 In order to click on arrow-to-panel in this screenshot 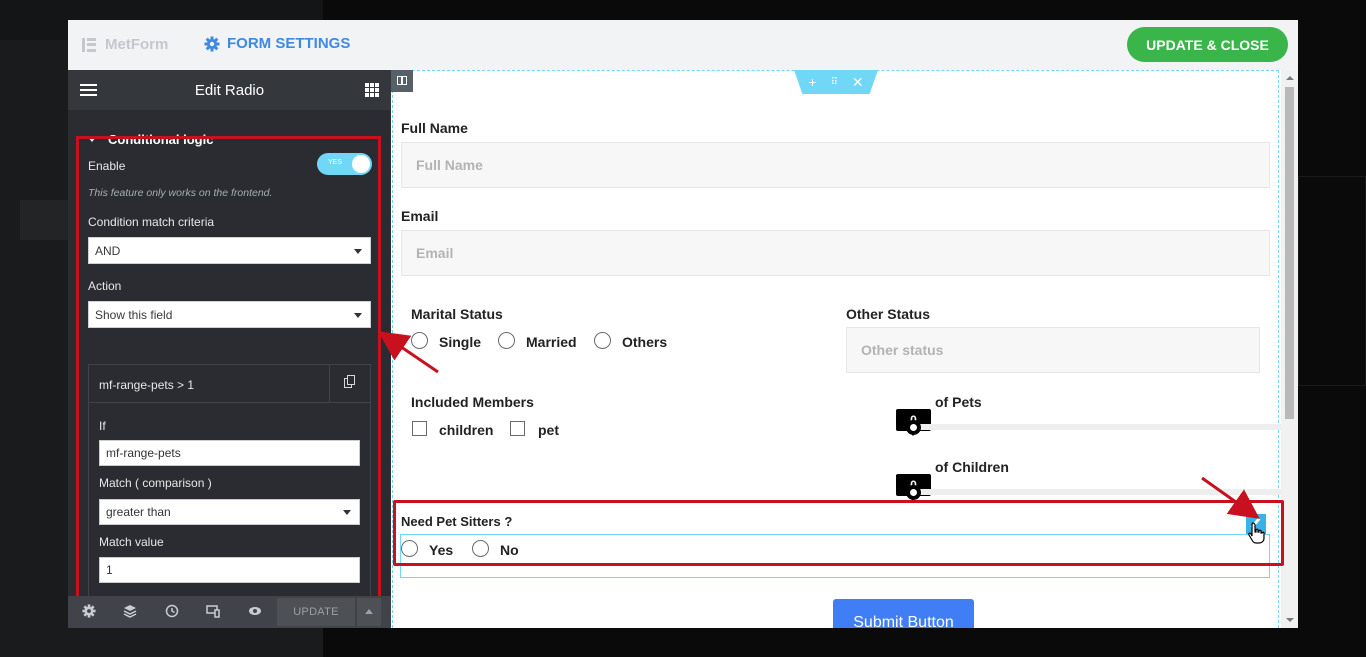, I will do `click(408, 352)`.